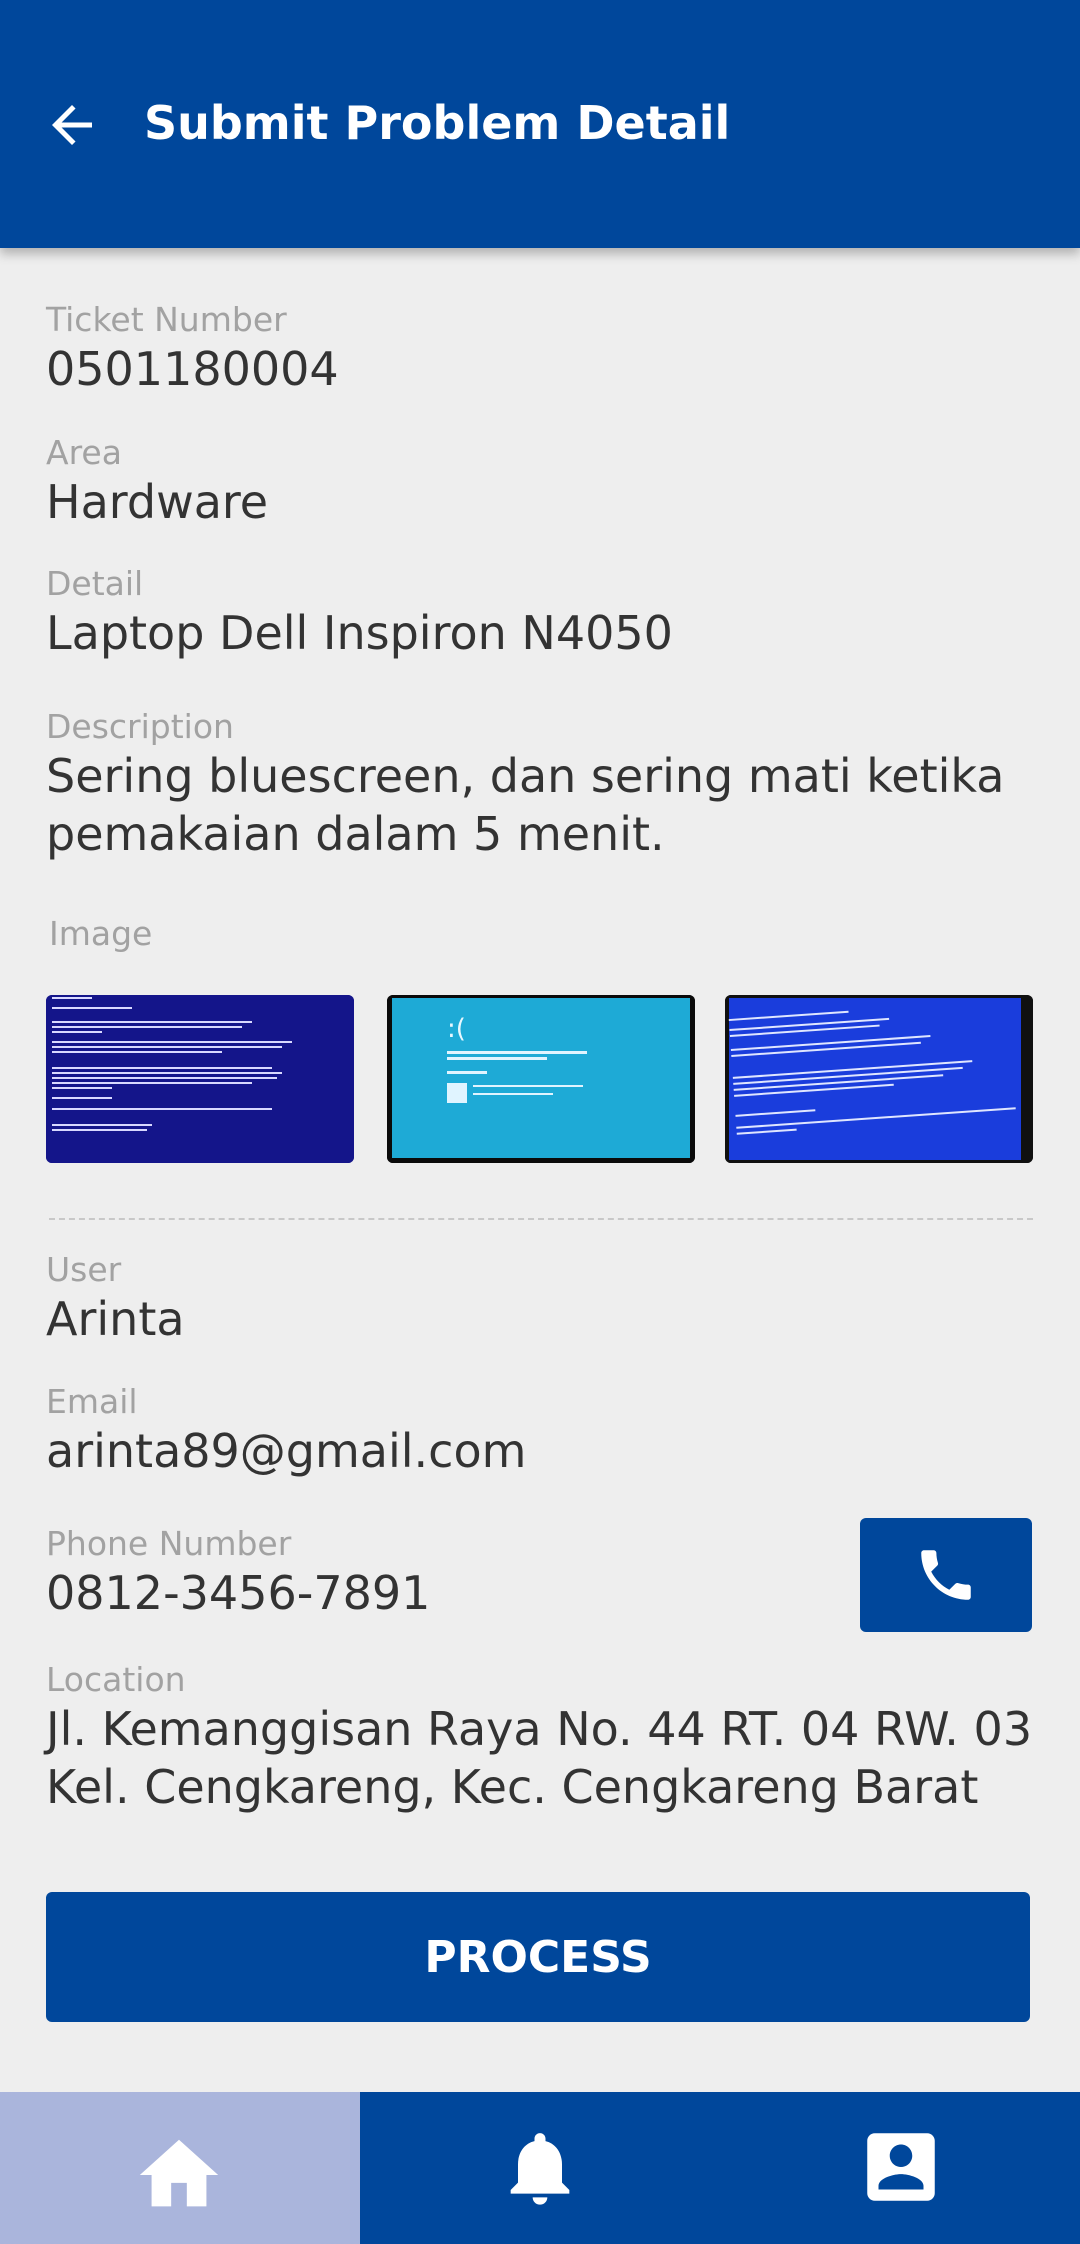 This screenshot has width=1080, height=2244. Describe the element at coordinates (359, 633) in the screenshot. I see `detail-value: Laptop Dell Inspiron N4050` at that location.